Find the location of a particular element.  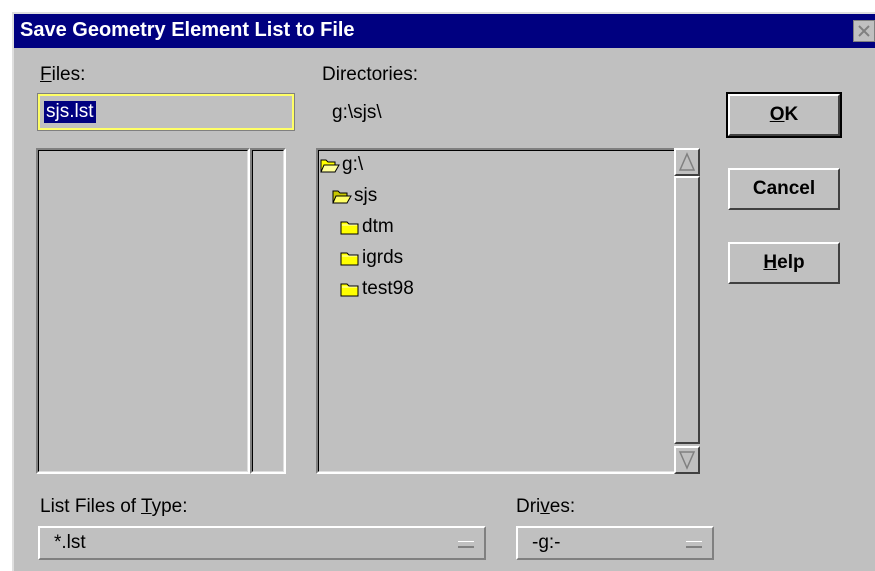

scroll-down-button is located at coordinates (687, 460).